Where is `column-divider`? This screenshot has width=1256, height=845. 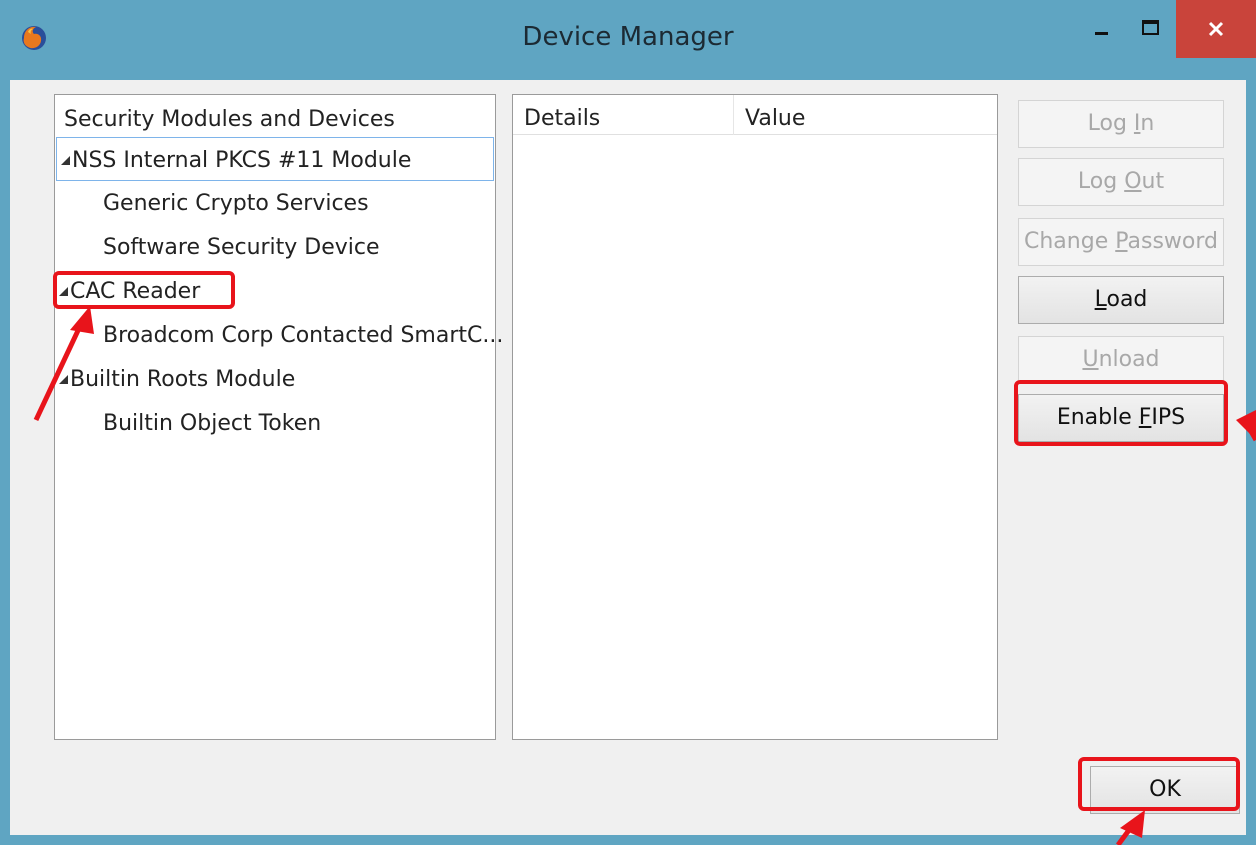
column-divider is located at coordinates (733, 115).